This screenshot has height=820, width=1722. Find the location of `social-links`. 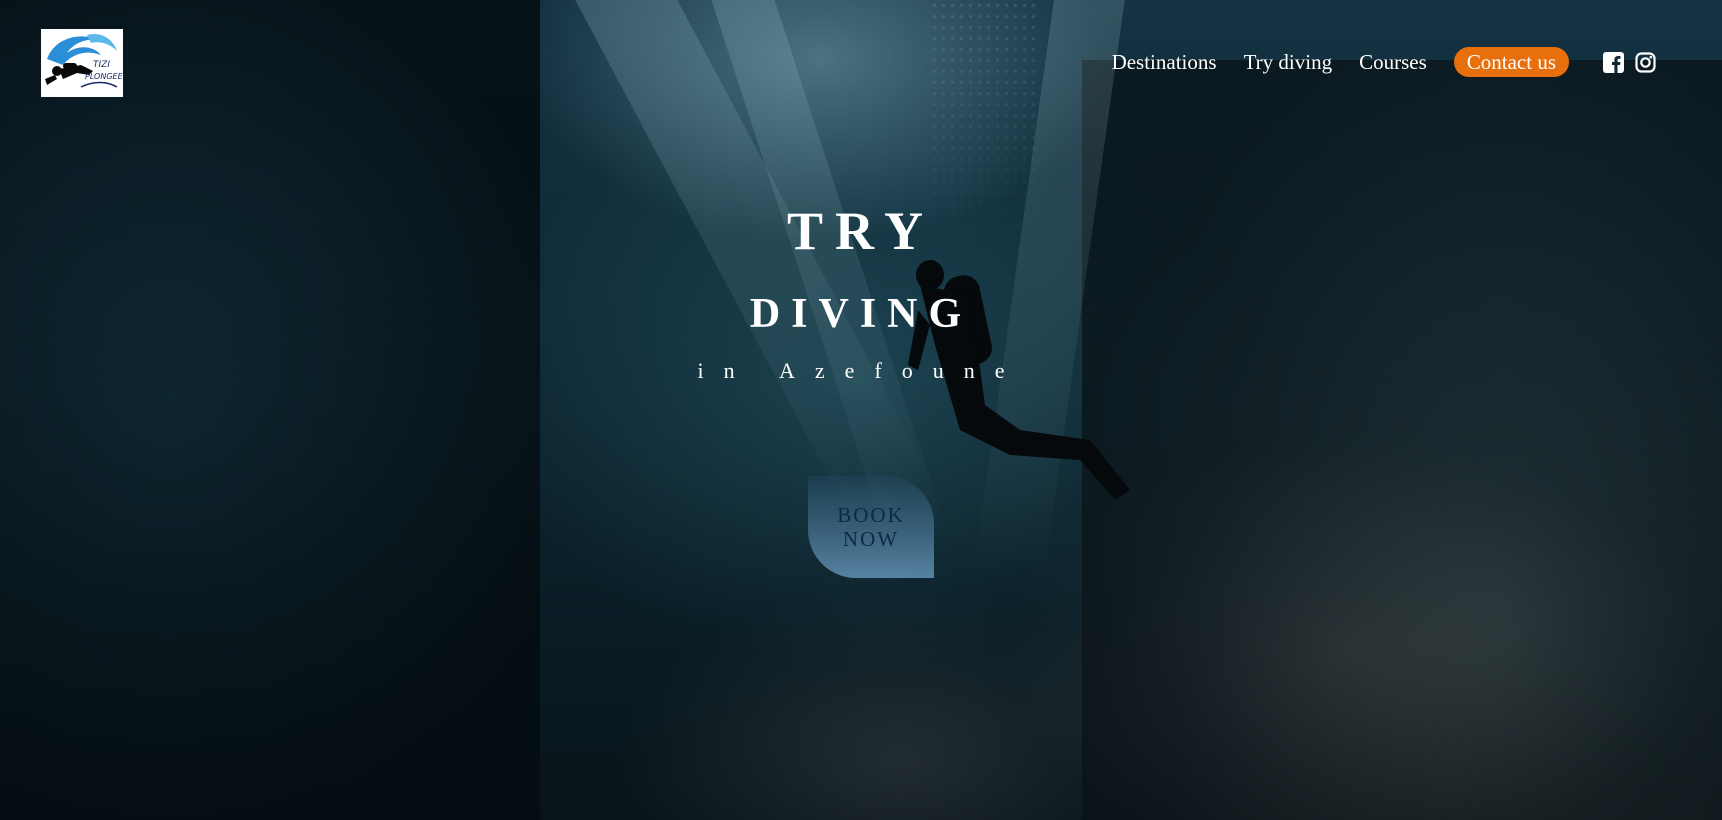

social-links is located at coordinates (1629, 62).